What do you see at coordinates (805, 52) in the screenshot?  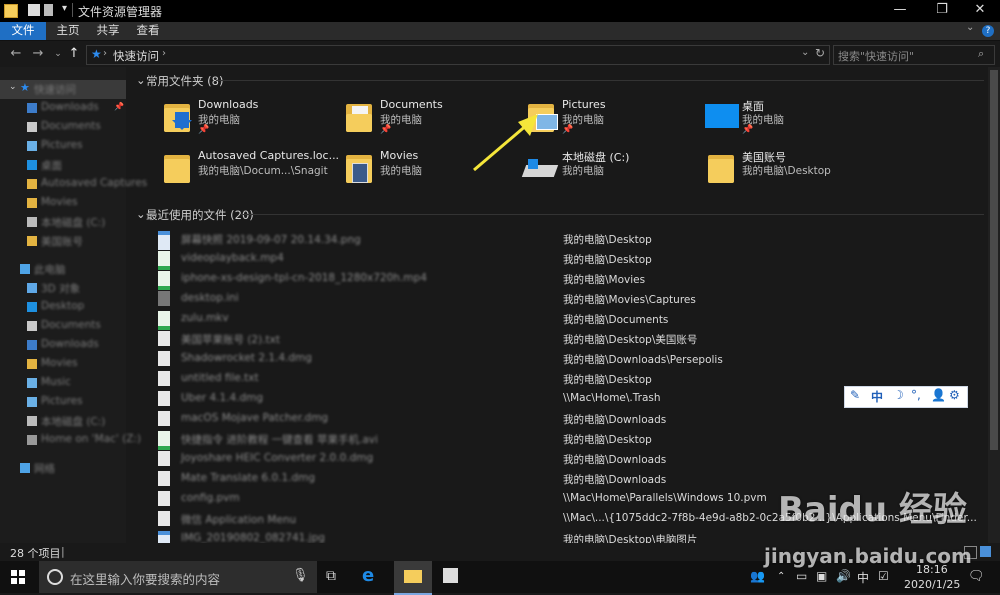 I see `address-dropdown-icon: ⌄` at bounding box center [805, 52].